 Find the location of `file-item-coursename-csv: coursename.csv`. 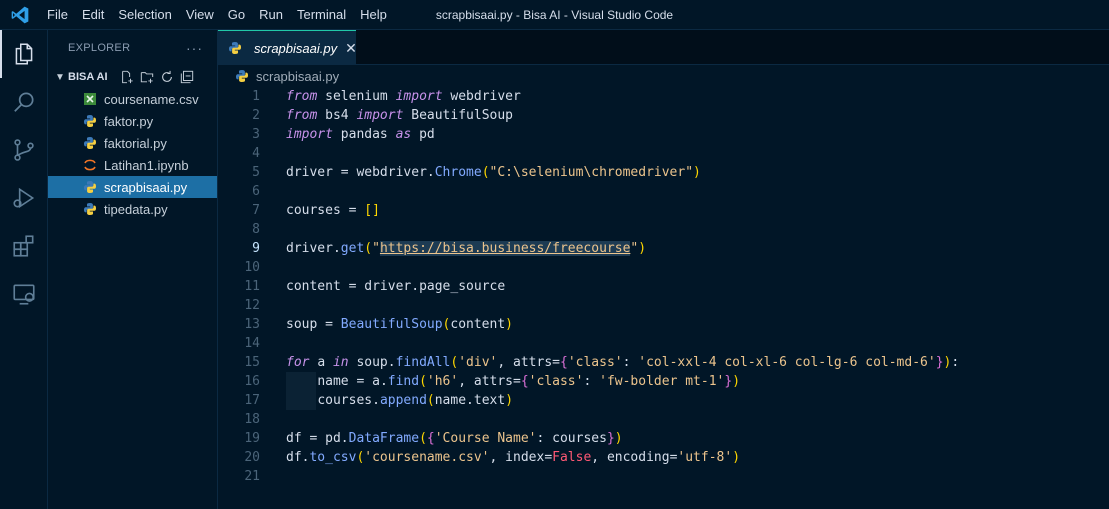

file-item-coursename-csv: coursename.csv is located at coordinates (132, 99).